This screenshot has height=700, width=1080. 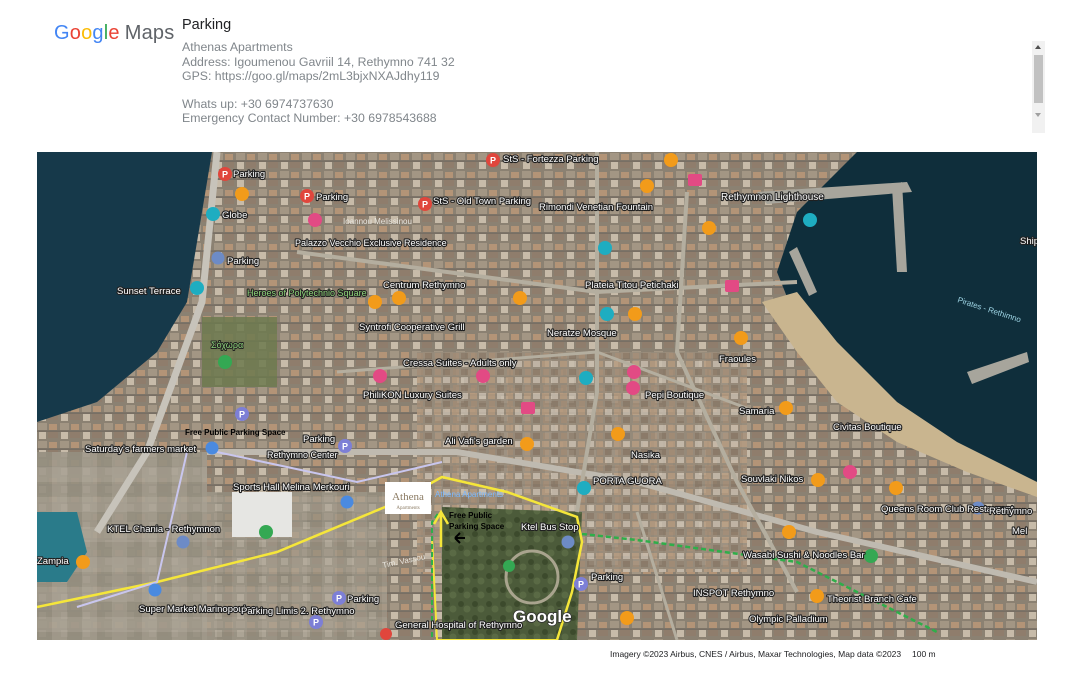 I want to click on map-label-ktel-chania: KTEL Chania - Rethymnon, so click(x=163, y=529).